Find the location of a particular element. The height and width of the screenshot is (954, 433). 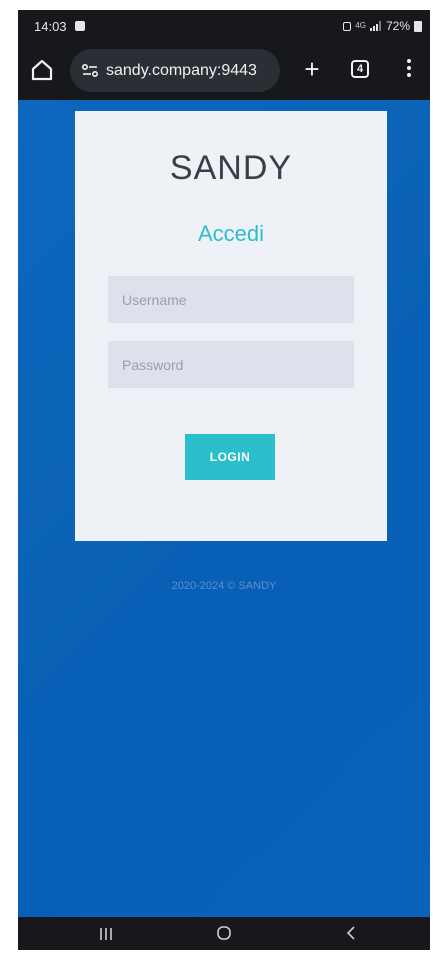

system-nav-bar is located at coordinates (224, 933).